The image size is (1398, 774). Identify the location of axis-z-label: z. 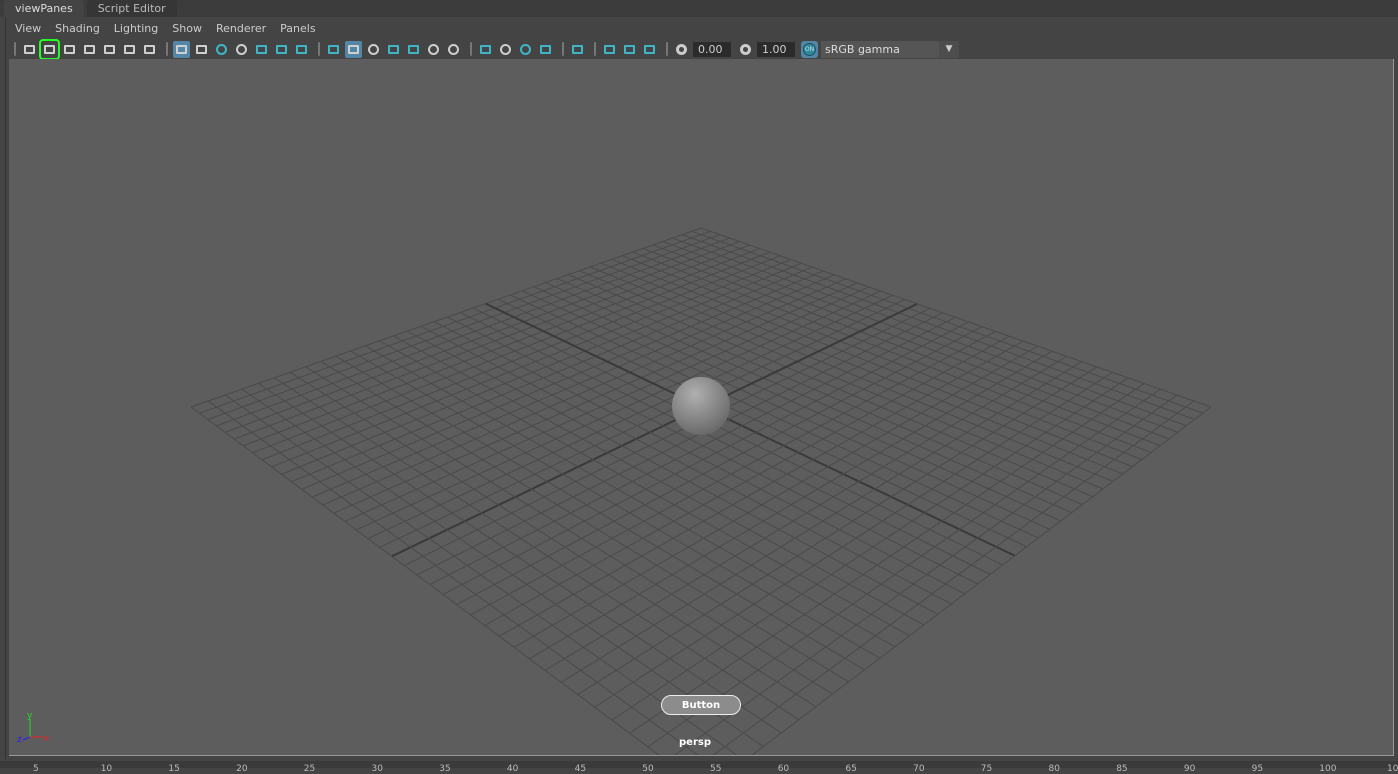
(19, 740).